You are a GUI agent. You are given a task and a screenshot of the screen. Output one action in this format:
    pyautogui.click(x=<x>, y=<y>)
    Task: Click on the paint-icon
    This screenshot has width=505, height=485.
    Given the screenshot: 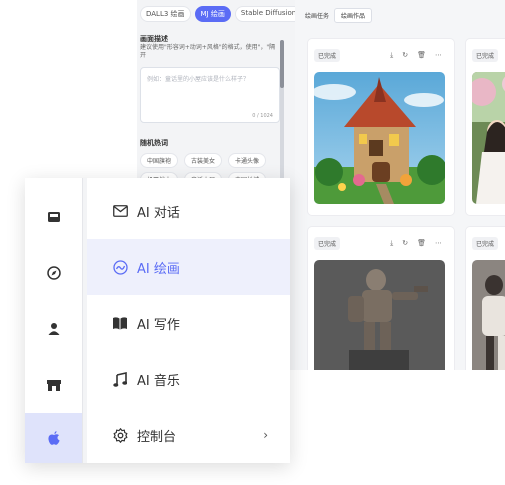 What is the action you would take?
    pyautogui.click(x=120, y=267)
    